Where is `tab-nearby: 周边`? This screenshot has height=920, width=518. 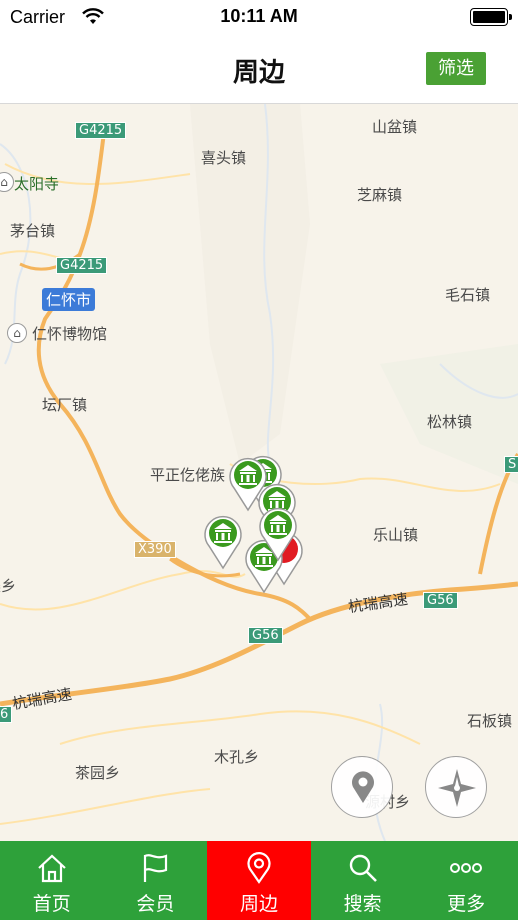 tab-nearby: 周边 is located at coordinates (259, 880).